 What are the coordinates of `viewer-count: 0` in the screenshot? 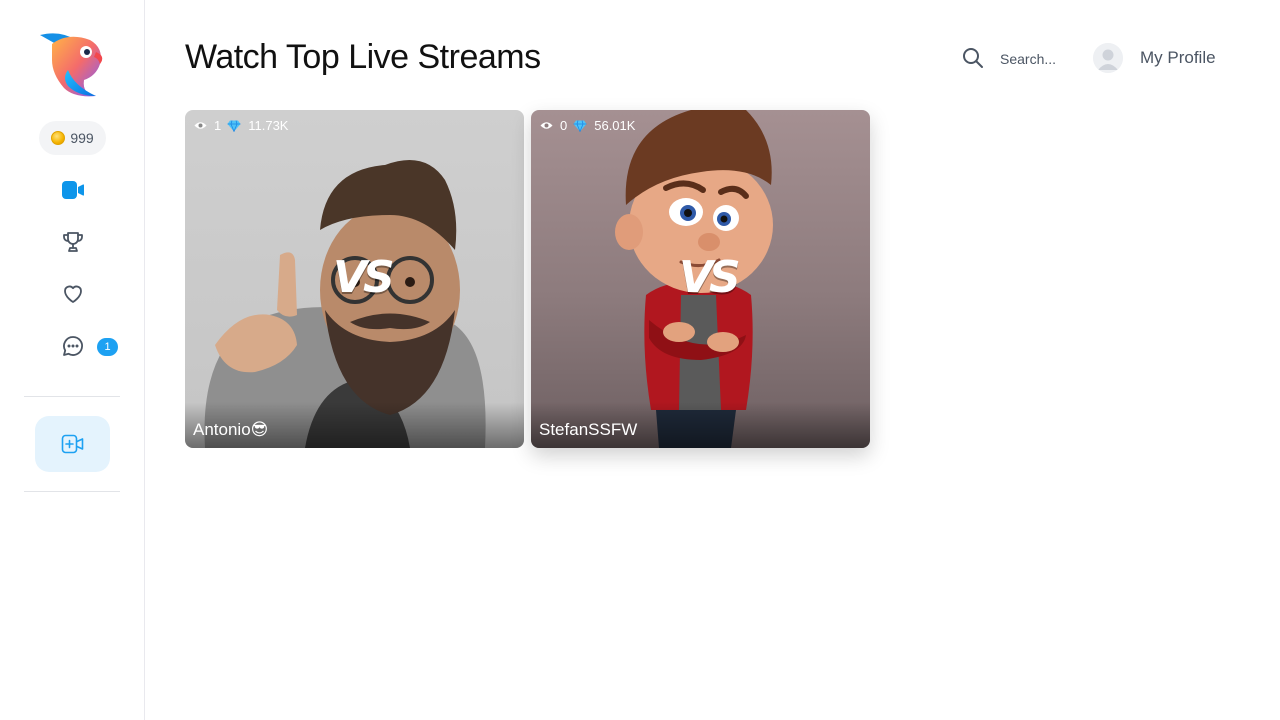 It's located at (553, 125).